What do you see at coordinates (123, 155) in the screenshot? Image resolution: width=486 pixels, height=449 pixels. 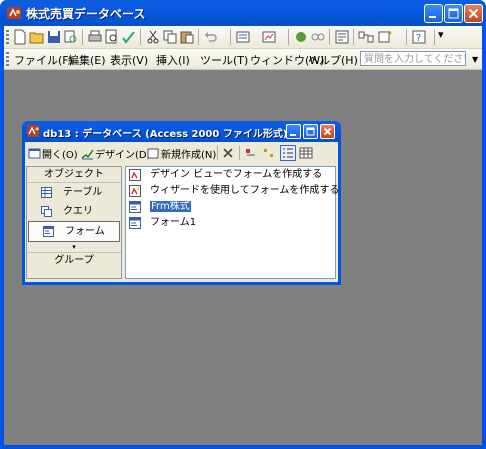 I see `design-button-label: デザイン(D)` at bounding box center [123, 155].